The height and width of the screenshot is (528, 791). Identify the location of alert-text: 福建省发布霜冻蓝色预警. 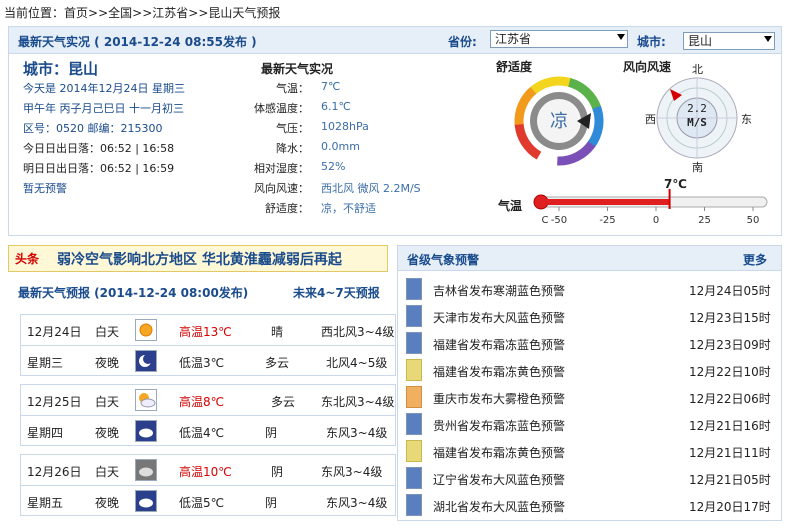
(499, 344).